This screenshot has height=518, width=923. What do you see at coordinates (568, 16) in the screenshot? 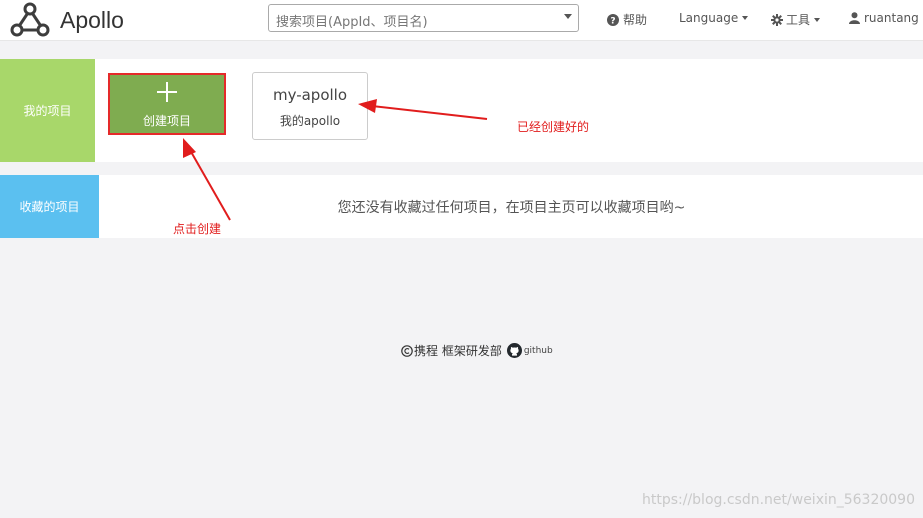
I see `chevron-down-icon` at bounding box center [568, 16].